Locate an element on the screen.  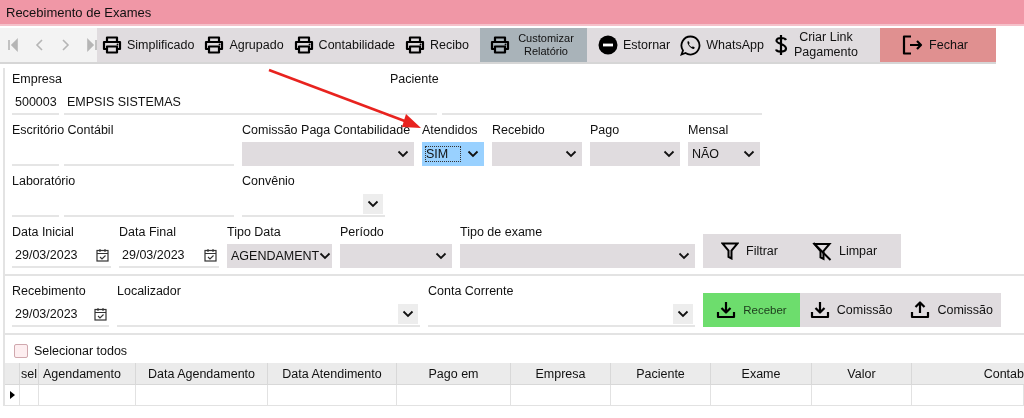
field-label: Empresa is located at coordinates (38, 79).